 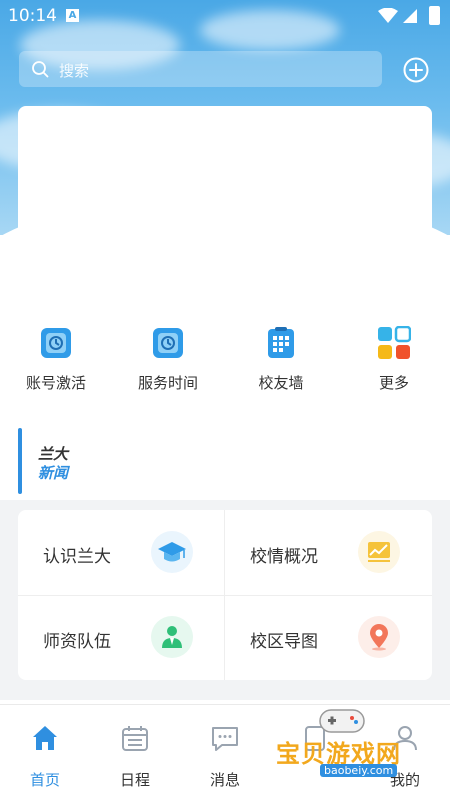 What do you see at coordinates (77, 557) in the screenshot?
I see `grid-item-label: 认识兰大` at bounding box center [77, 557].